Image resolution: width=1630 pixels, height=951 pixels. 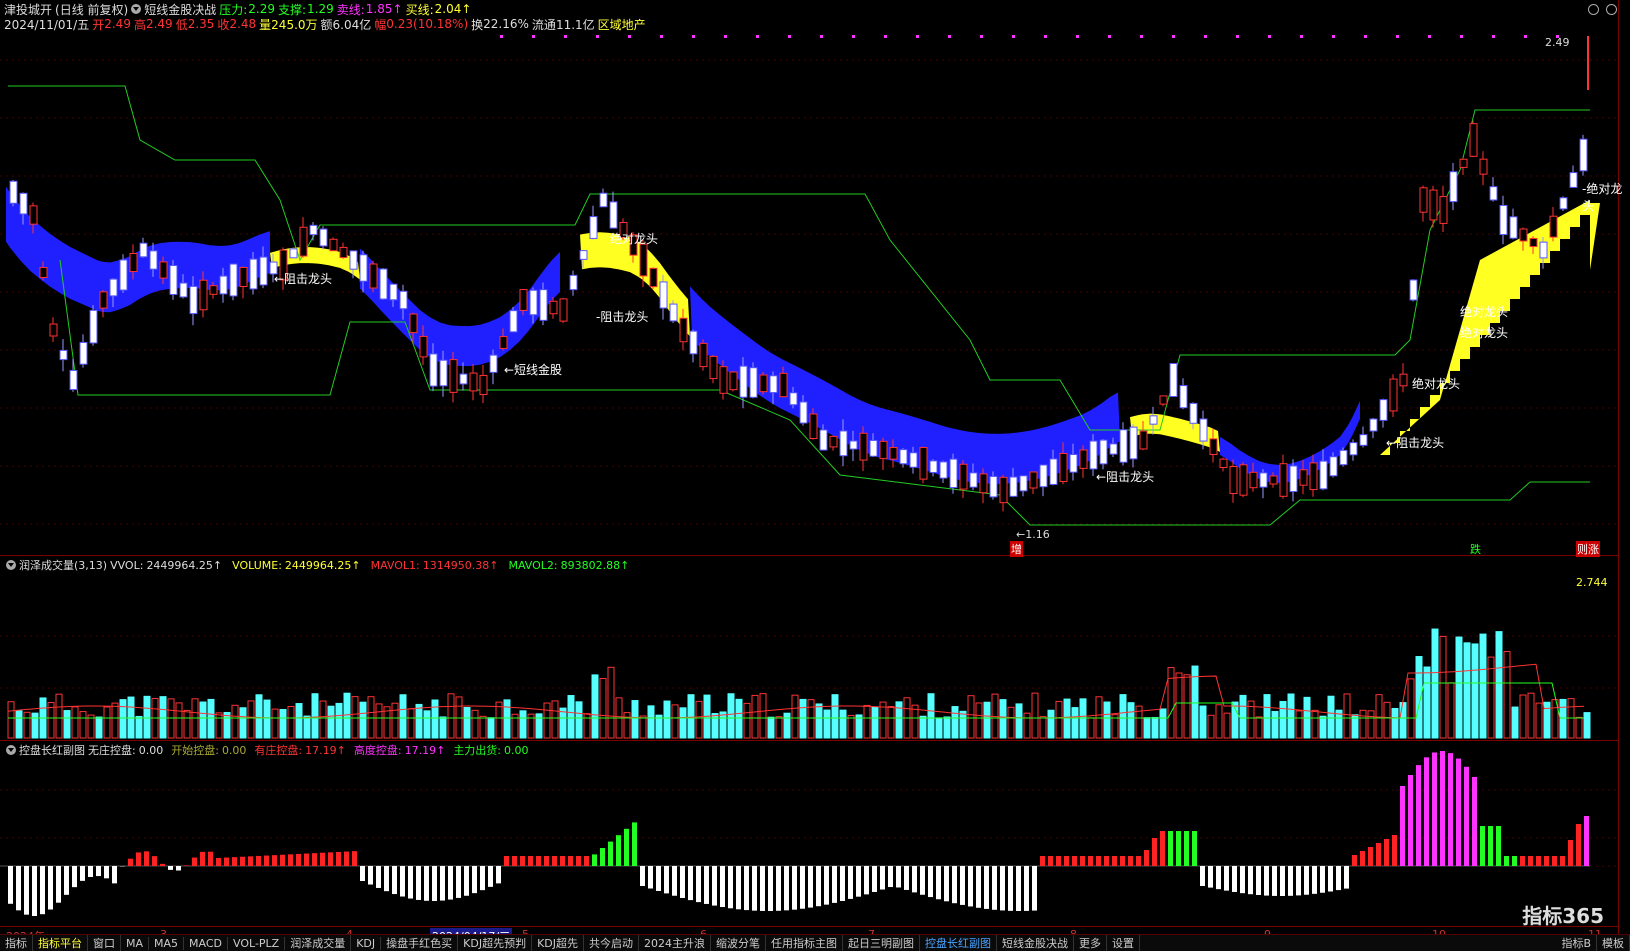 What do you see at coordinates (1124, 943) in the screenshot?
I see `tab-20: 设置` at bounding box center [1124, 943].